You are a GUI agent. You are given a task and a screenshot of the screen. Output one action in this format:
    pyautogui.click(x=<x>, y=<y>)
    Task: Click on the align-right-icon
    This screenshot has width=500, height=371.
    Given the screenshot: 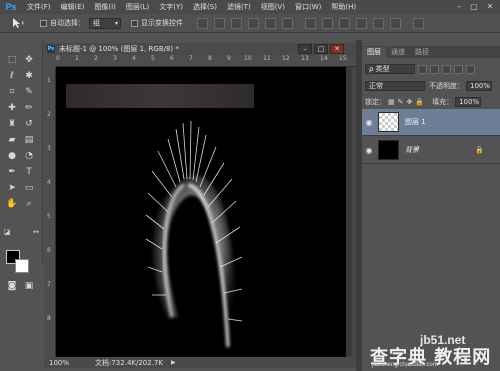 What is the action you would take?
    pyautogui.click(x=287, y=23)
    